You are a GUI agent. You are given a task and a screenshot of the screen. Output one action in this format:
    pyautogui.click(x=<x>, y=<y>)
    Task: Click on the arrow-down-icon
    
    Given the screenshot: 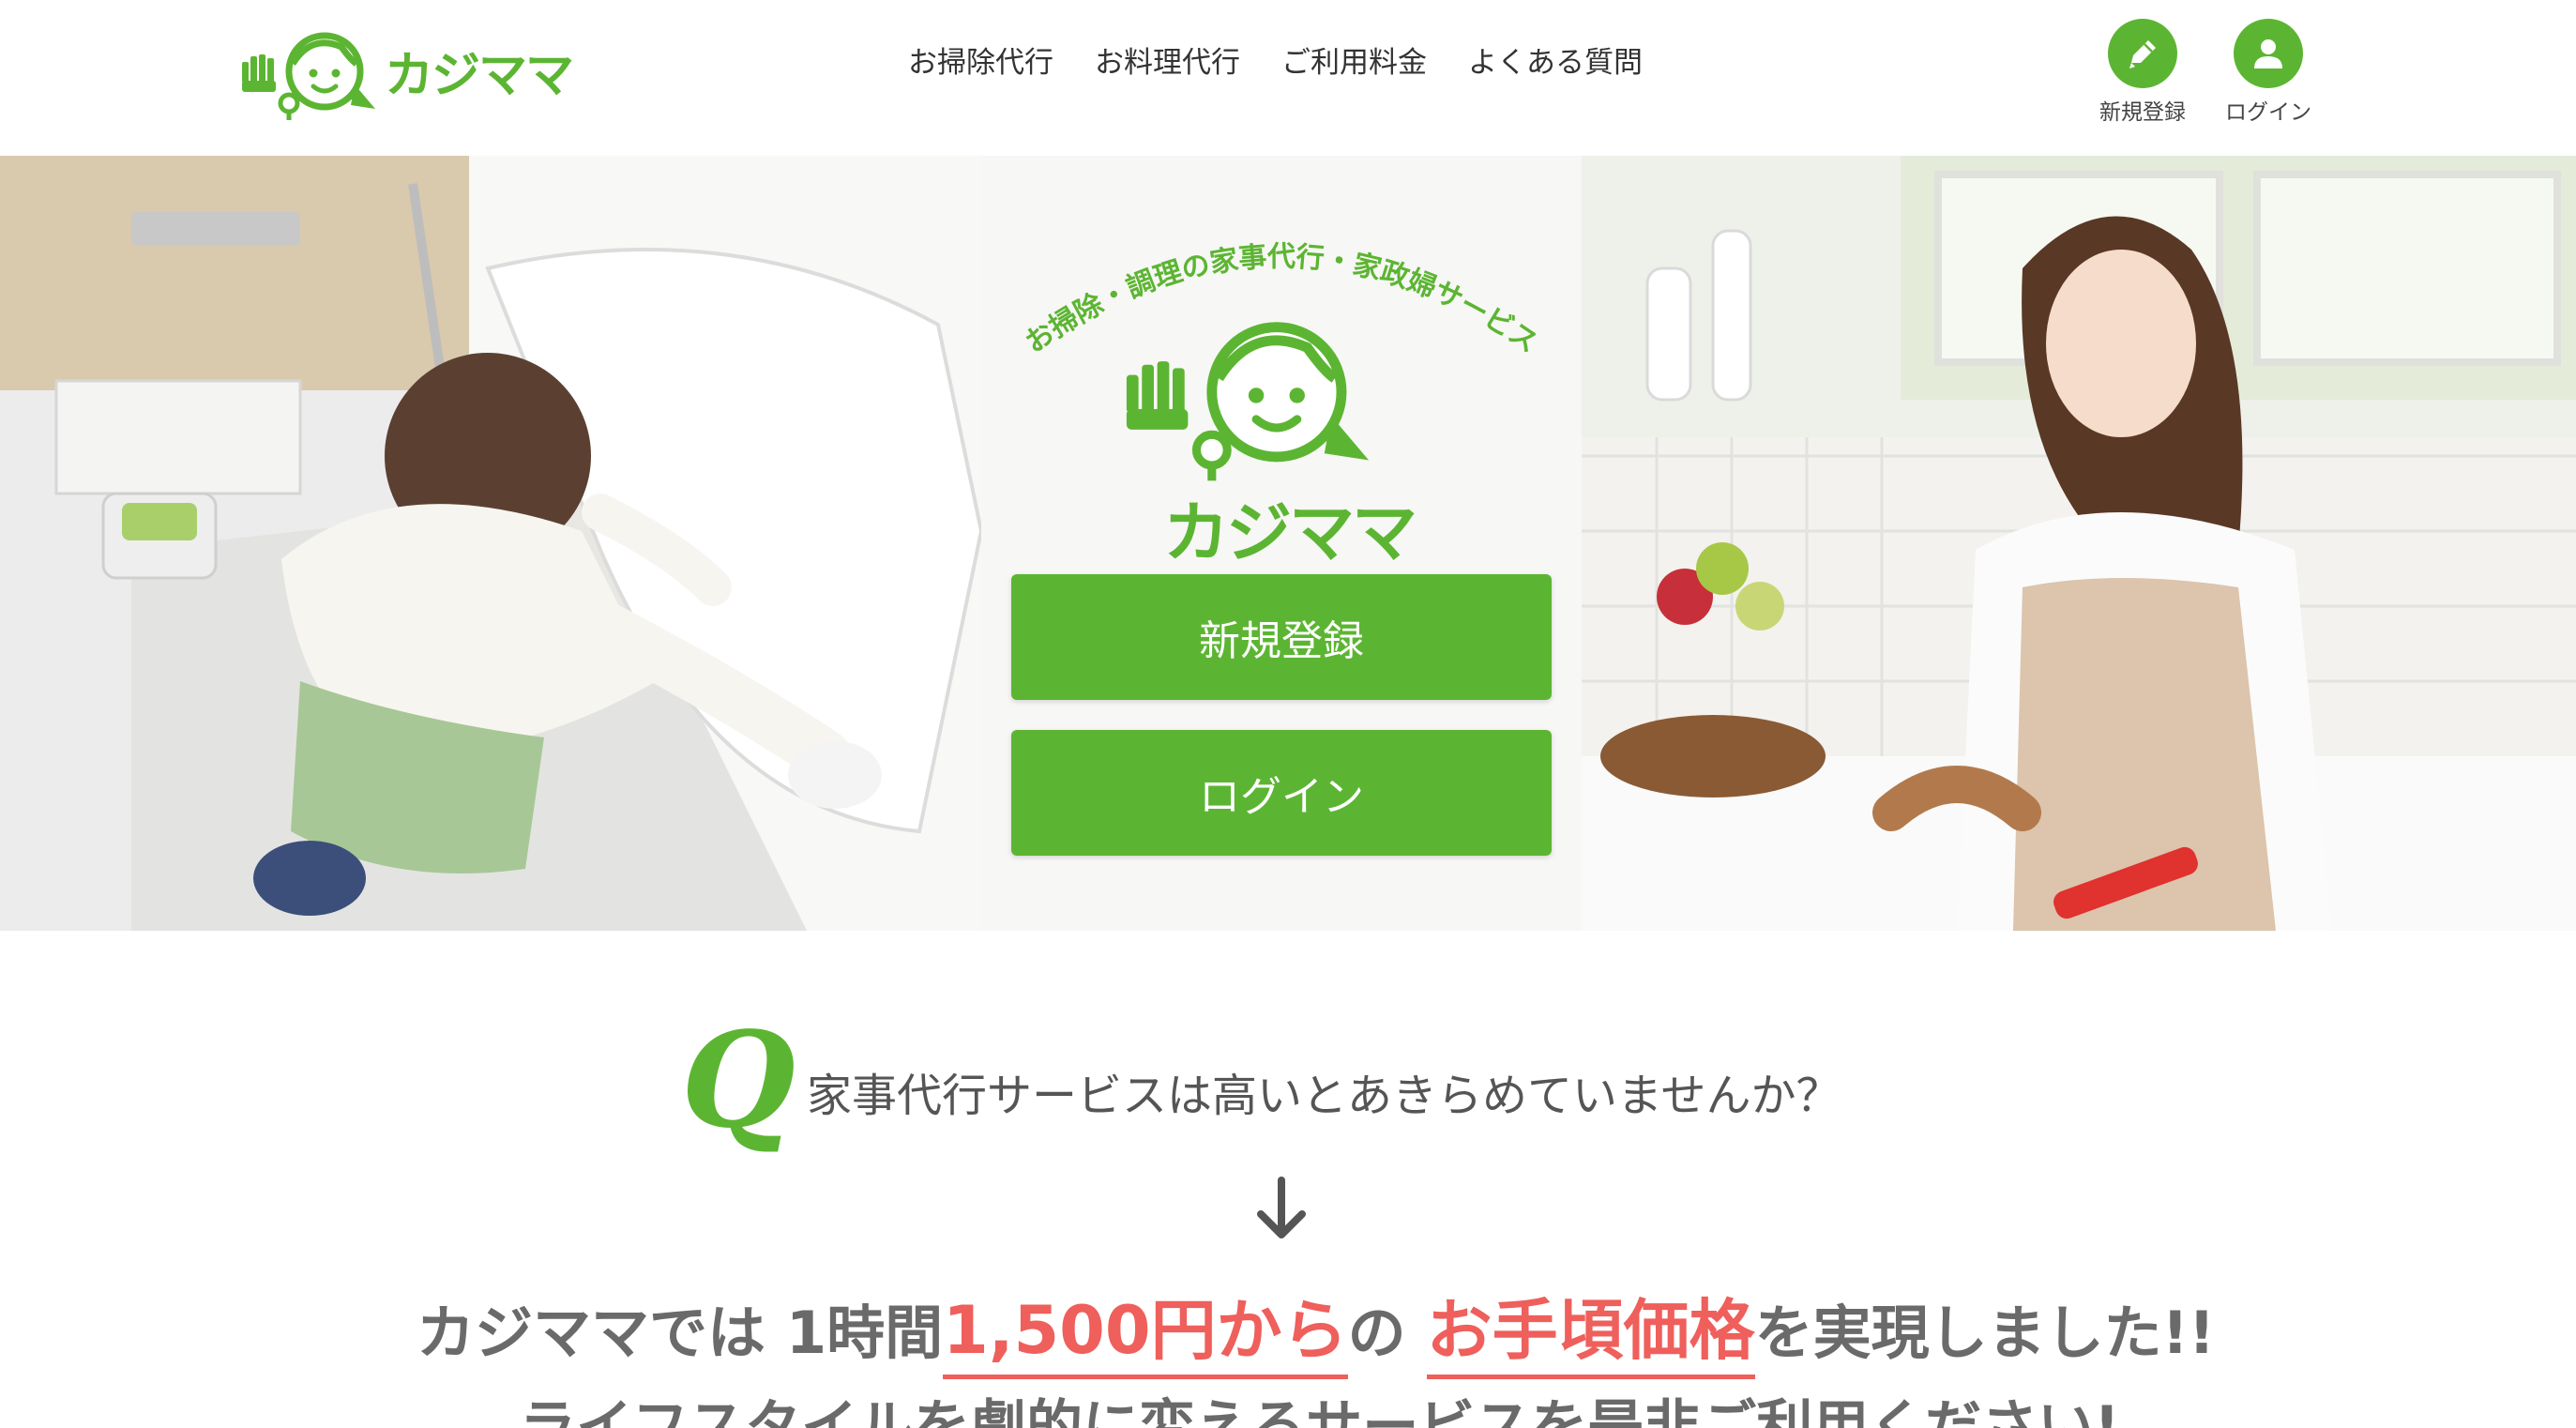 What is the action you would take?
    pyautogui.click(x=1281, y=1207)
    